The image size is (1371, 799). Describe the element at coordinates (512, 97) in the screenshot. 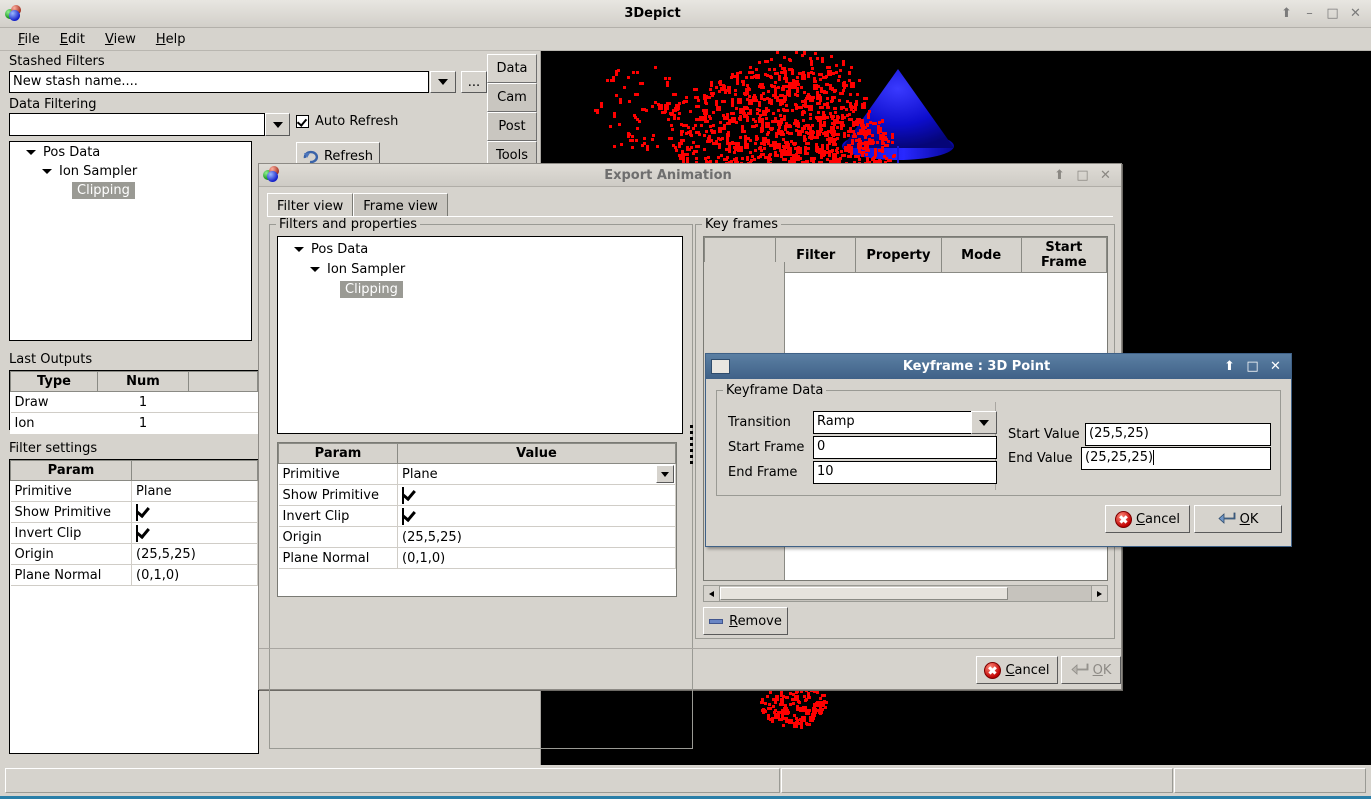

I see `tab-cam: Cam` at that location.